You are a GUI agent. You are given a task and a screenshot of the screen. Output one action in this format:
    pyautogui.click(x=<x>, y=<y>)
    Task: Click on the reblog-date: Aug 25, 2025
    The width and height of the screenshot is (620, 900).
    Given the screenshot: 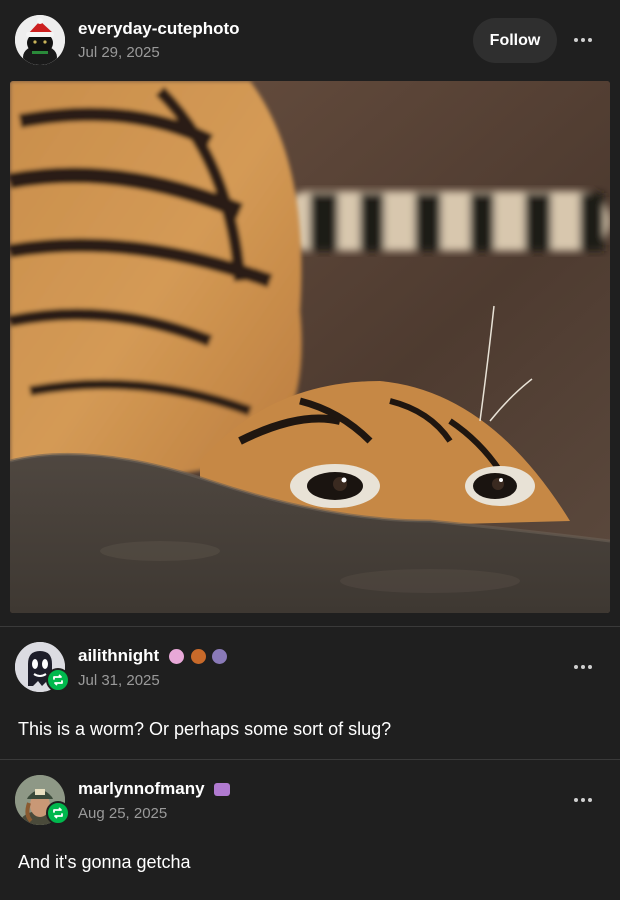 What is the action you would take?
    pyautogui.click(x=122, y=813)
    